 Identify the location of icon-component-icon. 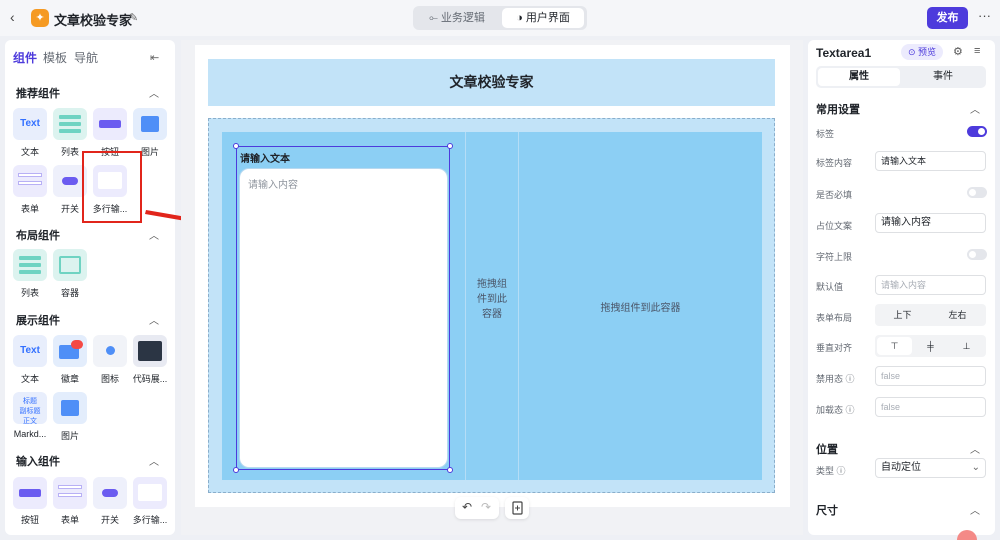
(110, 351).